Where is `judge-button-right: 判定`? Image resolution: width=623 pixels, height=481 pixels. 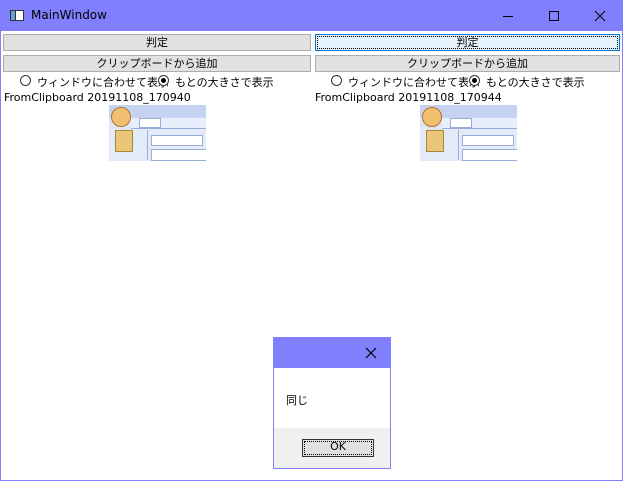
judge-button-right: 判定 is located at coordinates (467, 42).